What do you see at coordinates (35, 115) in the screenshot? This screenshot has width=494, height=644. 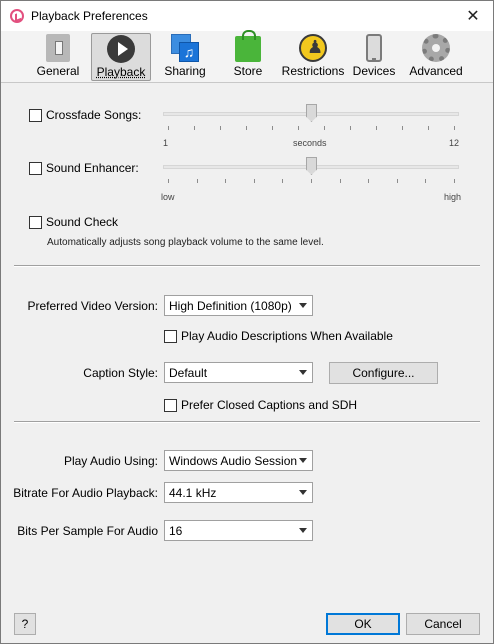 I see `crossfade-checkbox-box` at bounding box center [35, 115].